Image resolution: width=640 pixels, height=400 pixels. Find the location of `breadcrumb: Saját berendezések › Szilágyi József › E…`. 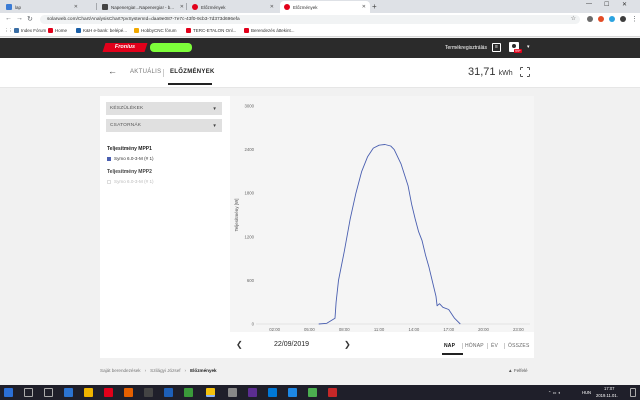

breadcrumb: Saját berendezések › Szilágyi József › E… is located at coordinates (158, 370).